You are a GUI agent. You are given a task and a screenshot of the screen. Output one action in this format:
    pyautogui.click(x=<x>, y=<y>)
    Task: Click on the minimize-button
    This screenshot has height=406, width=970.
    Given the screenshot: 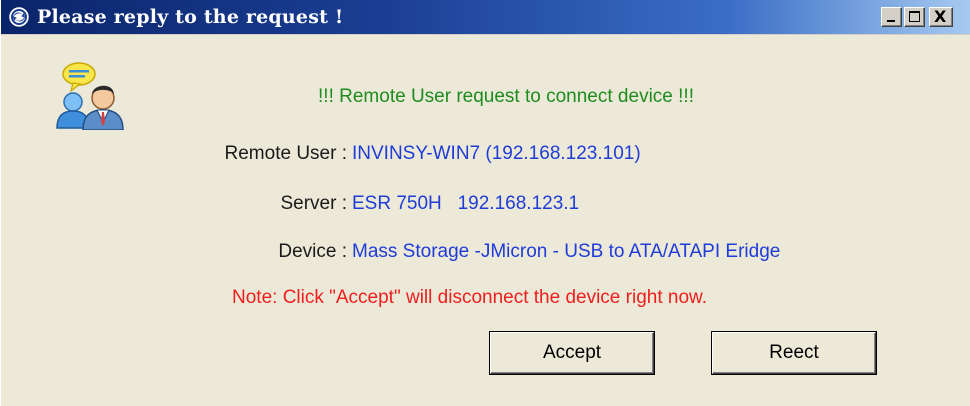 What is the action you would take?
    pyautogui.click(x=891, y=17)
    